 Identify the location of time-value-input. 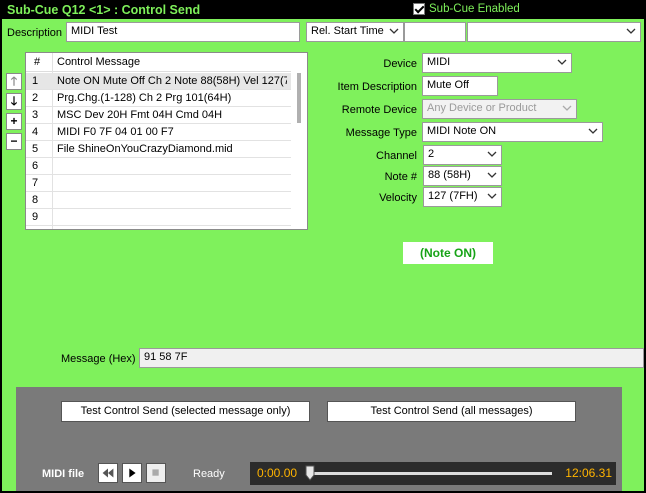
(435, 32).